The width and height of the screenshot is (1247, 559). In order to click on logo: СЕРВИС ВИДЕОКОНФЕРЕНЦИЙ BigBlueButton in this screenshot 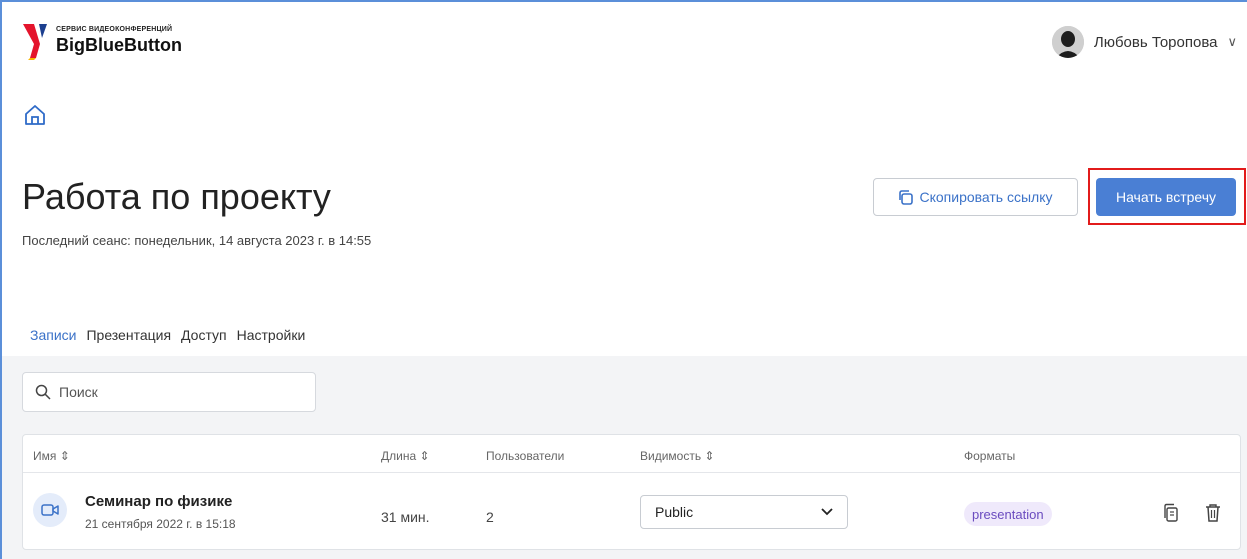, I will do `click(102, 41)`.